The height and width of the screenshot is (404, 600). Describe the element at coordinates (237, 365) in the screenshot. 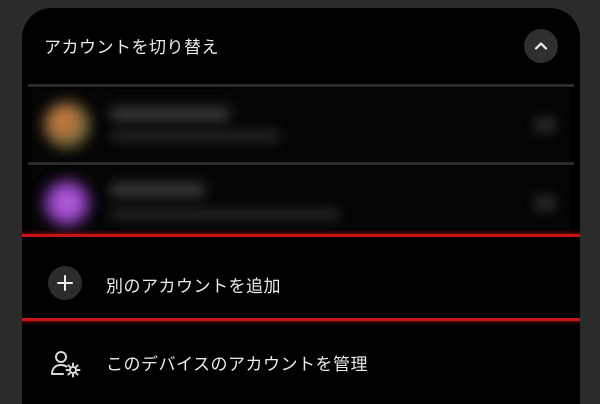

I see `manage-accounts-label: このデバイスのアカウントを管理` at that location.